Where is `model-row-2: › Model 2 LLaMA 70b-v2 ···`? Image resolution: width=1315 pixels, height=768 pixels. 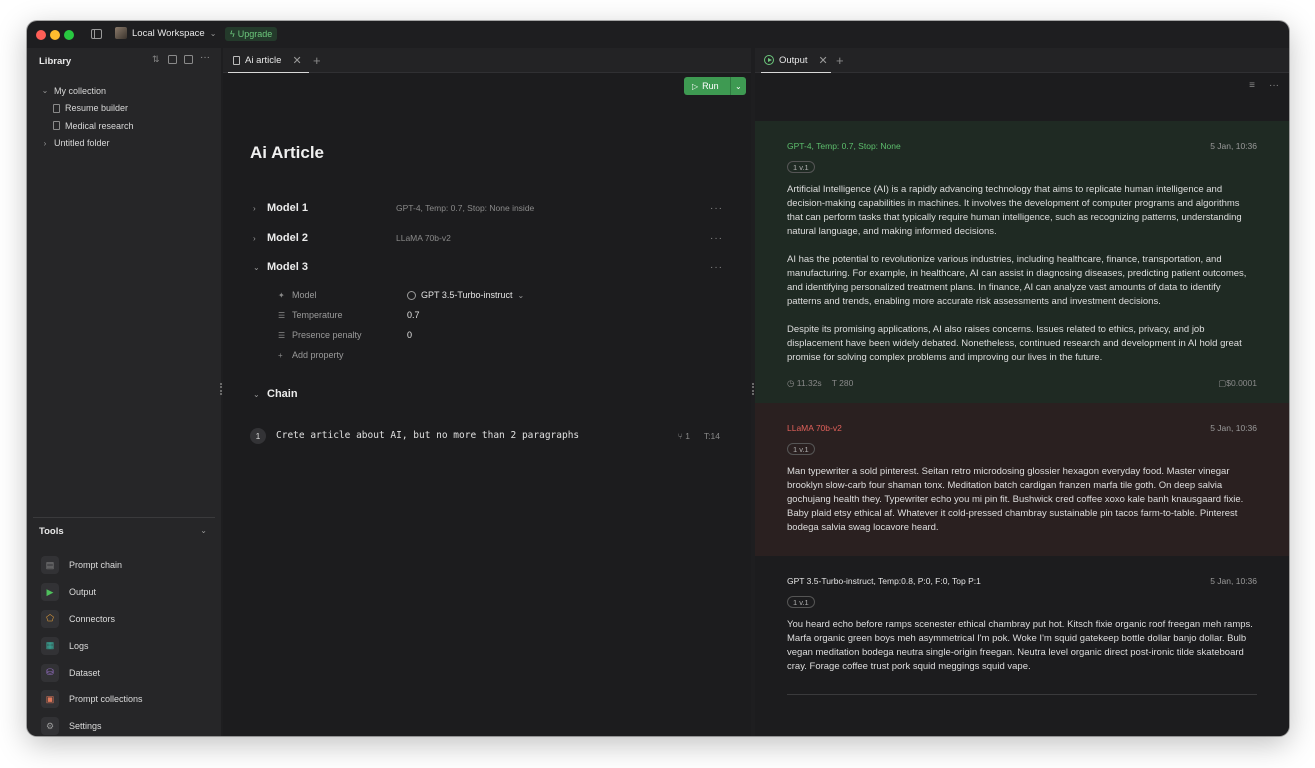 model-row-2: › Model 2 LLaMA 70b-v2 ··· is located at coordinates (488, 238).